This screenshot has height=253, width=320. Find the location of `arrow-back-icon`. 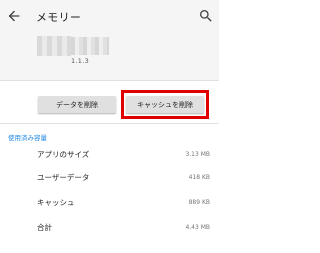

arrow-back-icon is located at coordinates (14, 16).